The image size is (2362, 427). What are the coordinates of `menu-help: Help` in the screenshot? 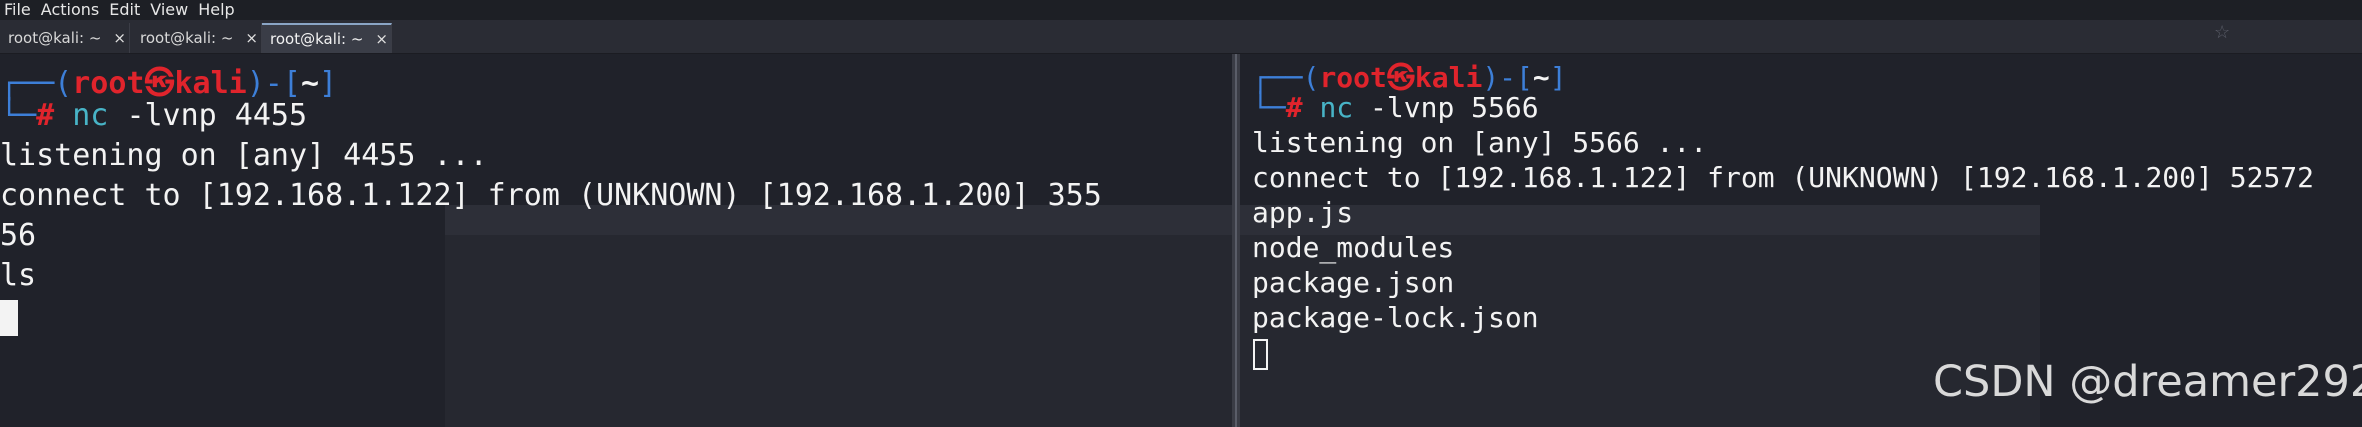 It's located at (217, 10).